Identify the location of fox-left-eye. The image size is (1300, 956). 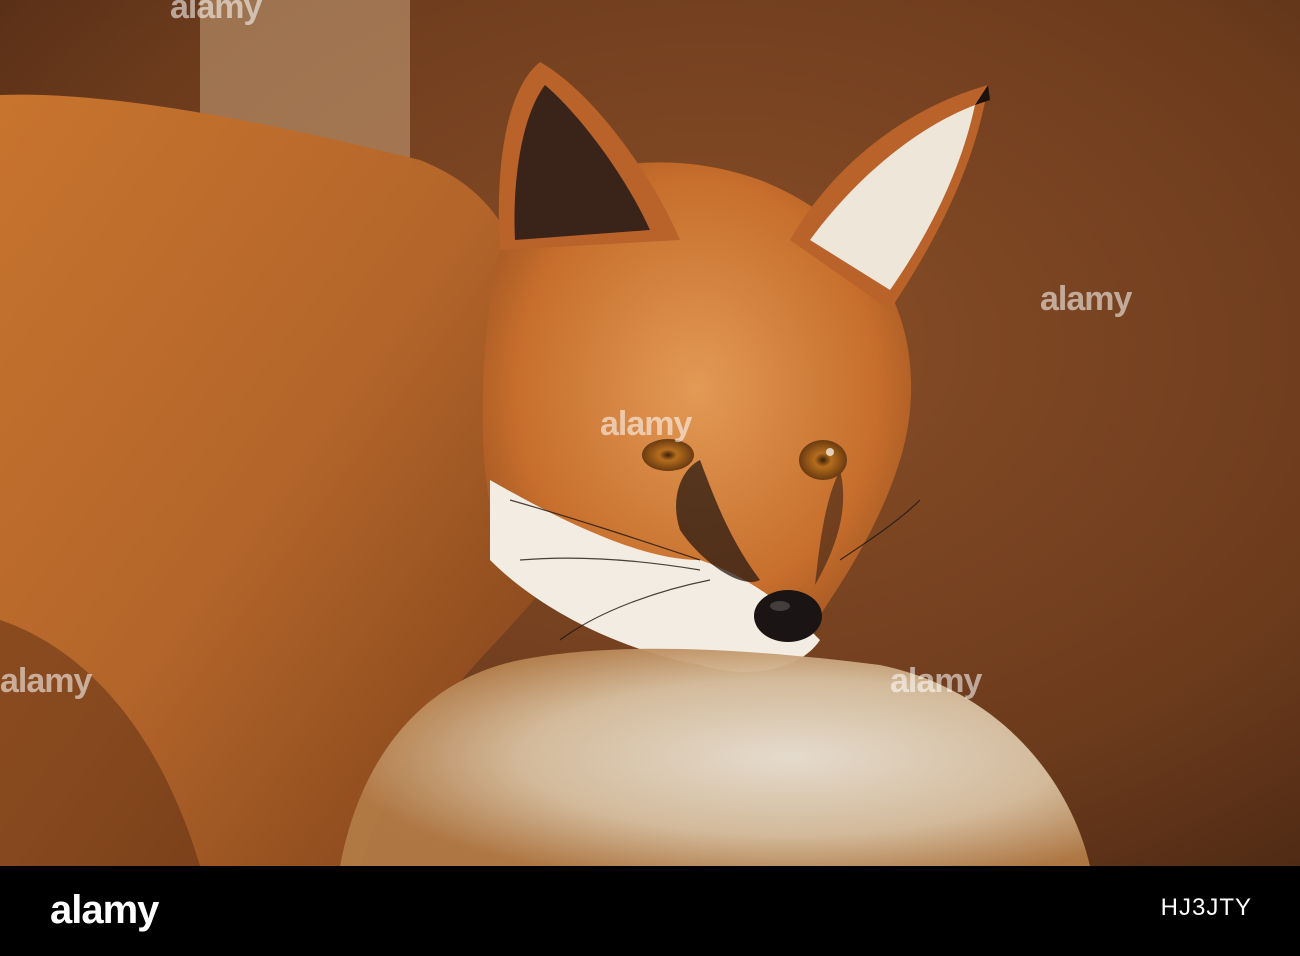
(668, 455).